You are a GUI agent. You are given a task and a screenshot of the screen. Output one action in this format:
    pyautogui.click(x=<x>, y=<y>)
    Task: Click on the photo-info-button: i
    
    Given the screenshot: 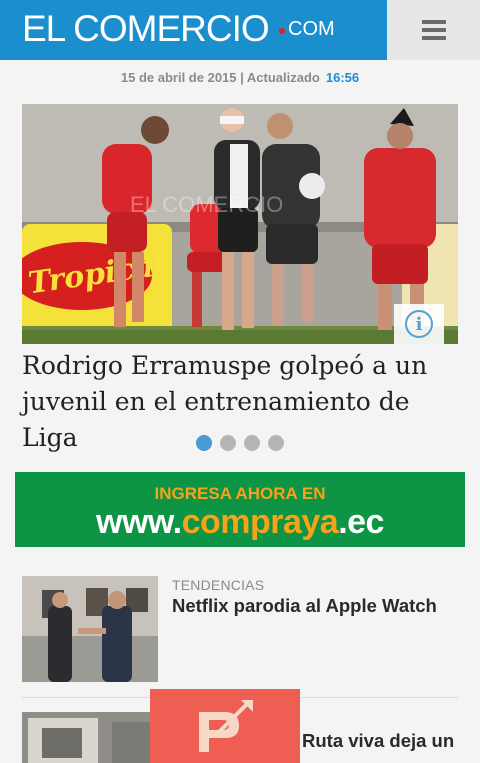 What is the action you would take?
    pyautogui.click(x=419, y=324)
    